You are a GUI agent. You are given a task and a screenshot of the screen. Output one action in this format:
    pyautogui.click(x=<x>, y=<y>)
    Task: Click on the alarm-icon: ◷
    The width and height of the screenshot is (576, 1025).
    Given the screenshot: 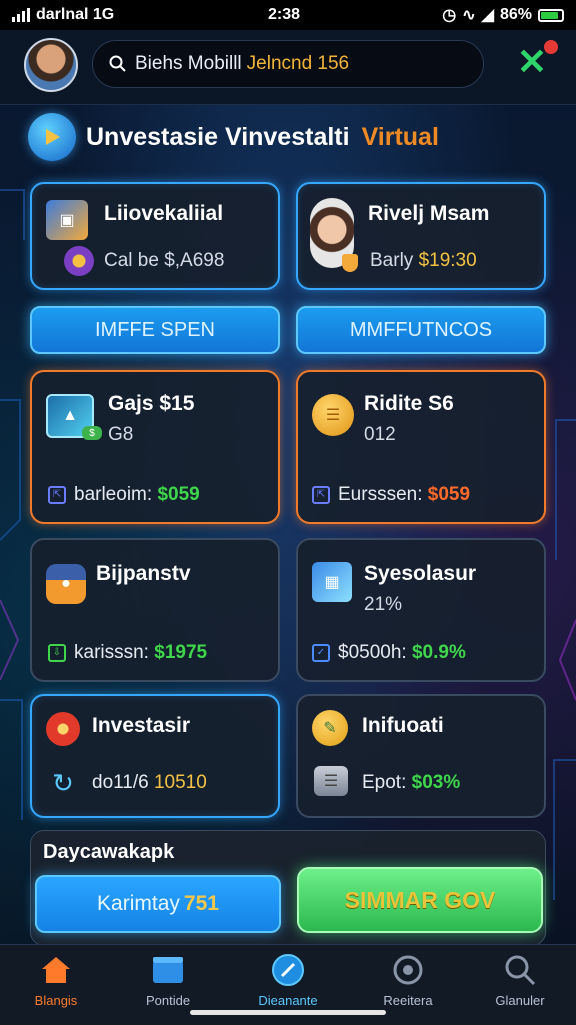 What is the action you would take?
    pyautogui.click(x=449, y=15)
    